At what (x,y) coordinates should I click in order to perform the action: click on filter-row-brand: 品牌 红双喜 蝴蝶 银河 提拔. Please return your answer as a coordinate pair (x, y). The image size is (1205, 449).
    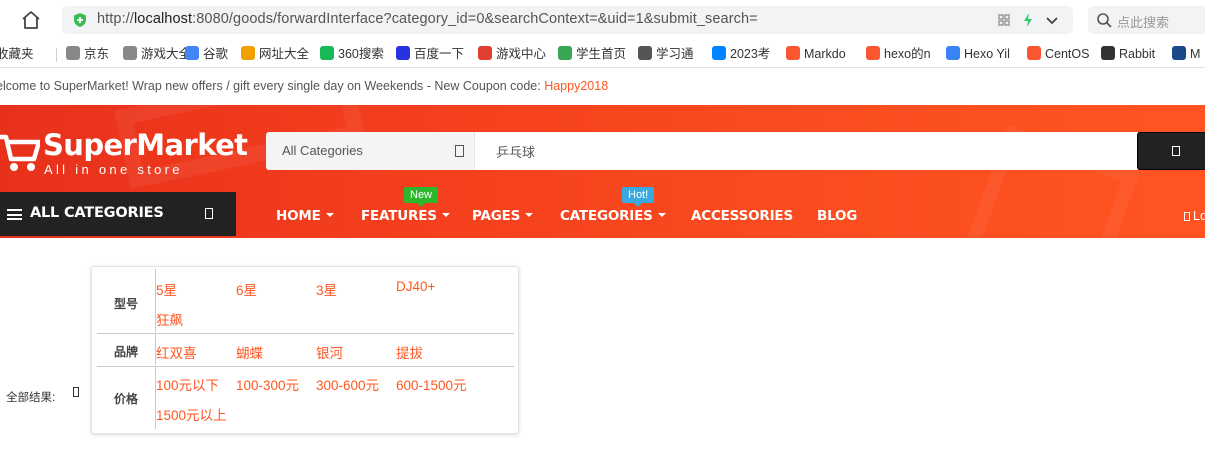
    Looking at the image, I should click on (305, 349).